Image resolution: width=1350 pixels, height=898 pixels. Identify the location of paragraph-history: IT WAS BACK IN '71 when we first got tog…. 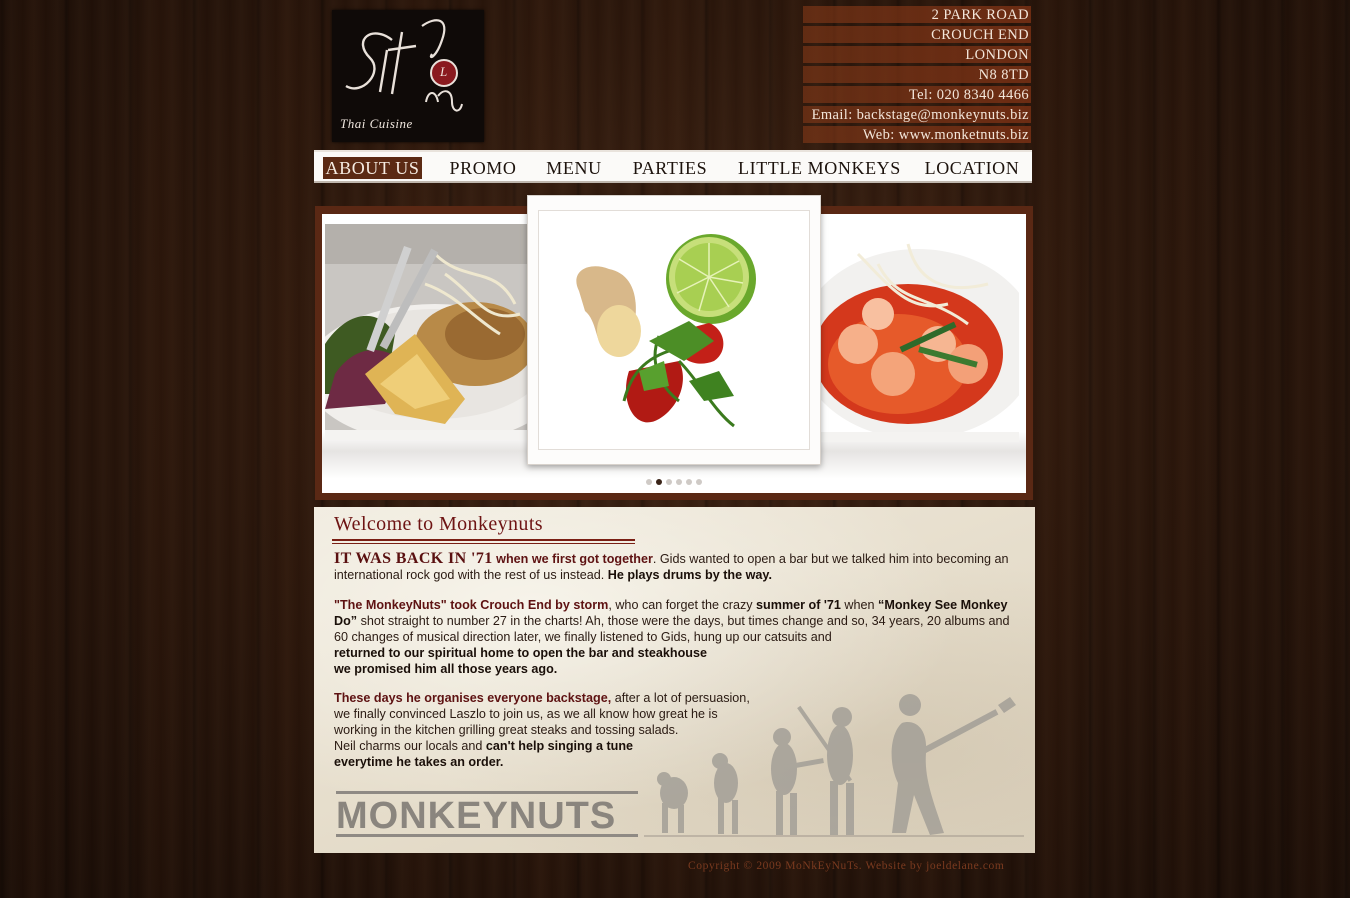
(674, 567).